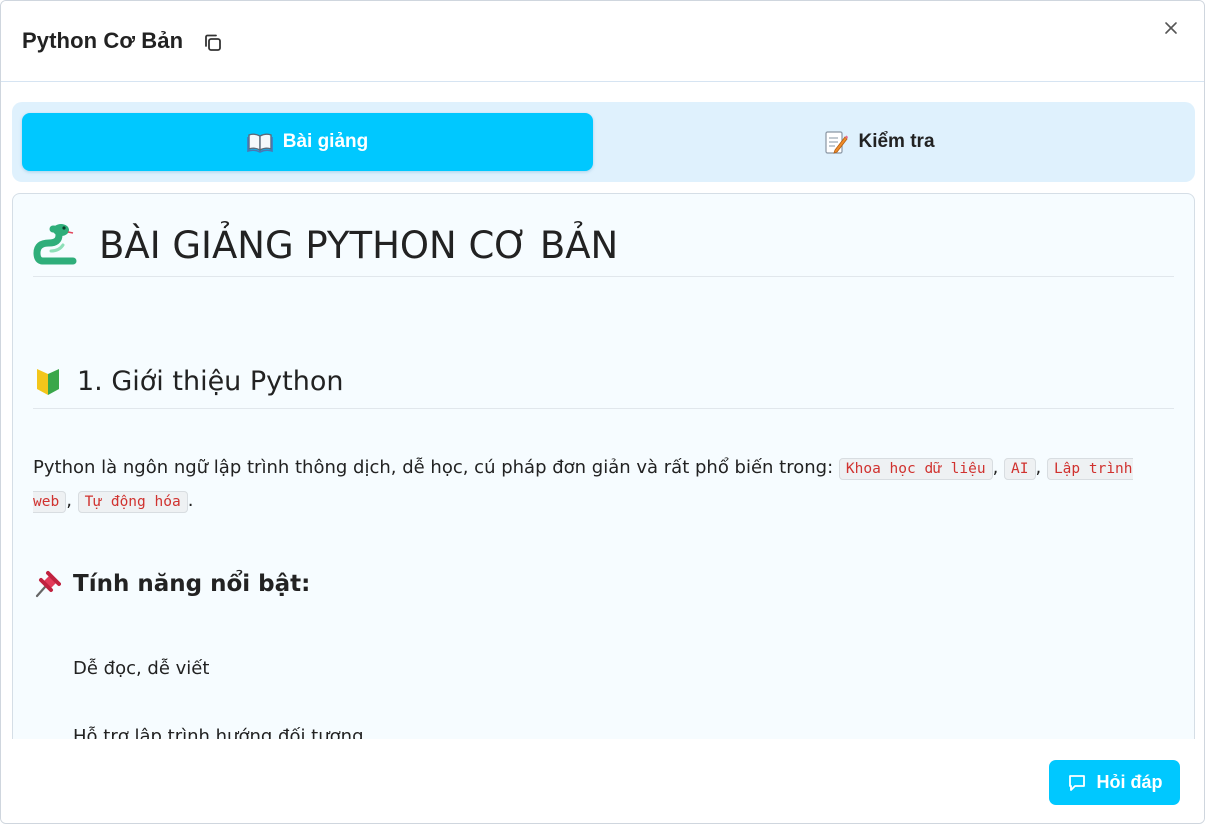 Image resolution: width=1205 pixels, height=824 pixels. What do you see at coordinates (1129, 782) in the screenshot?
I see `ask-button-label: Hỏi đáp` at bounding box center [1129, 782].